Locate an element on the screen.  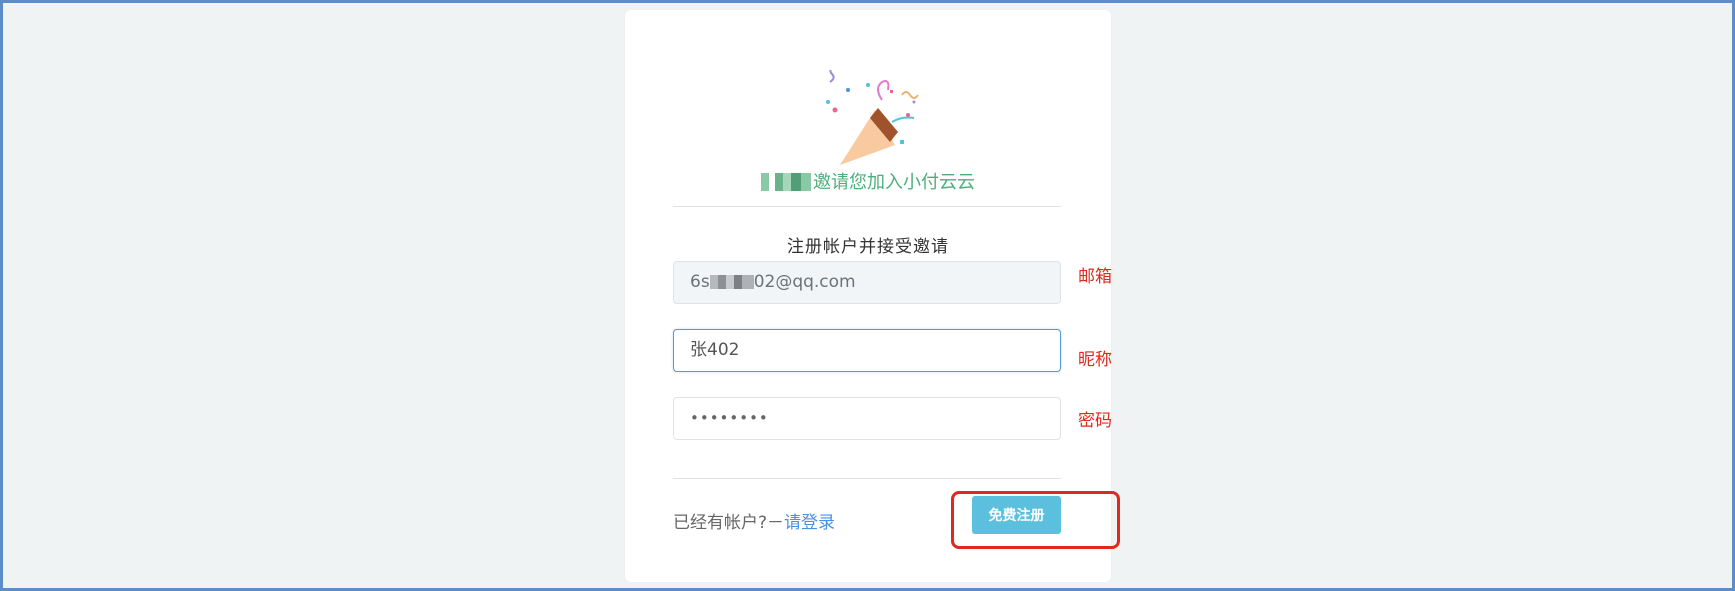
register-highlight-box is located at coordinates (1035, 520).